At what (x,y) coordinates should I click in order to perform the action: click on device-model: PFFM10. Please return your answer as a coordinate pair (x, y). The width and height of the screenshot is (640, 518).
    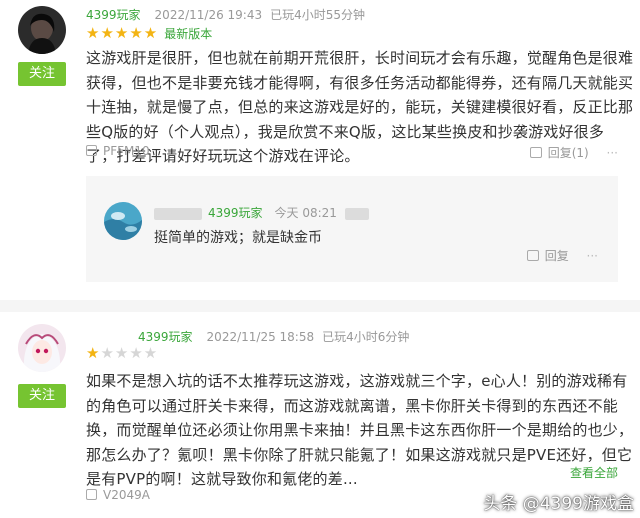
    Looking at the image, I should click on (126, 151).